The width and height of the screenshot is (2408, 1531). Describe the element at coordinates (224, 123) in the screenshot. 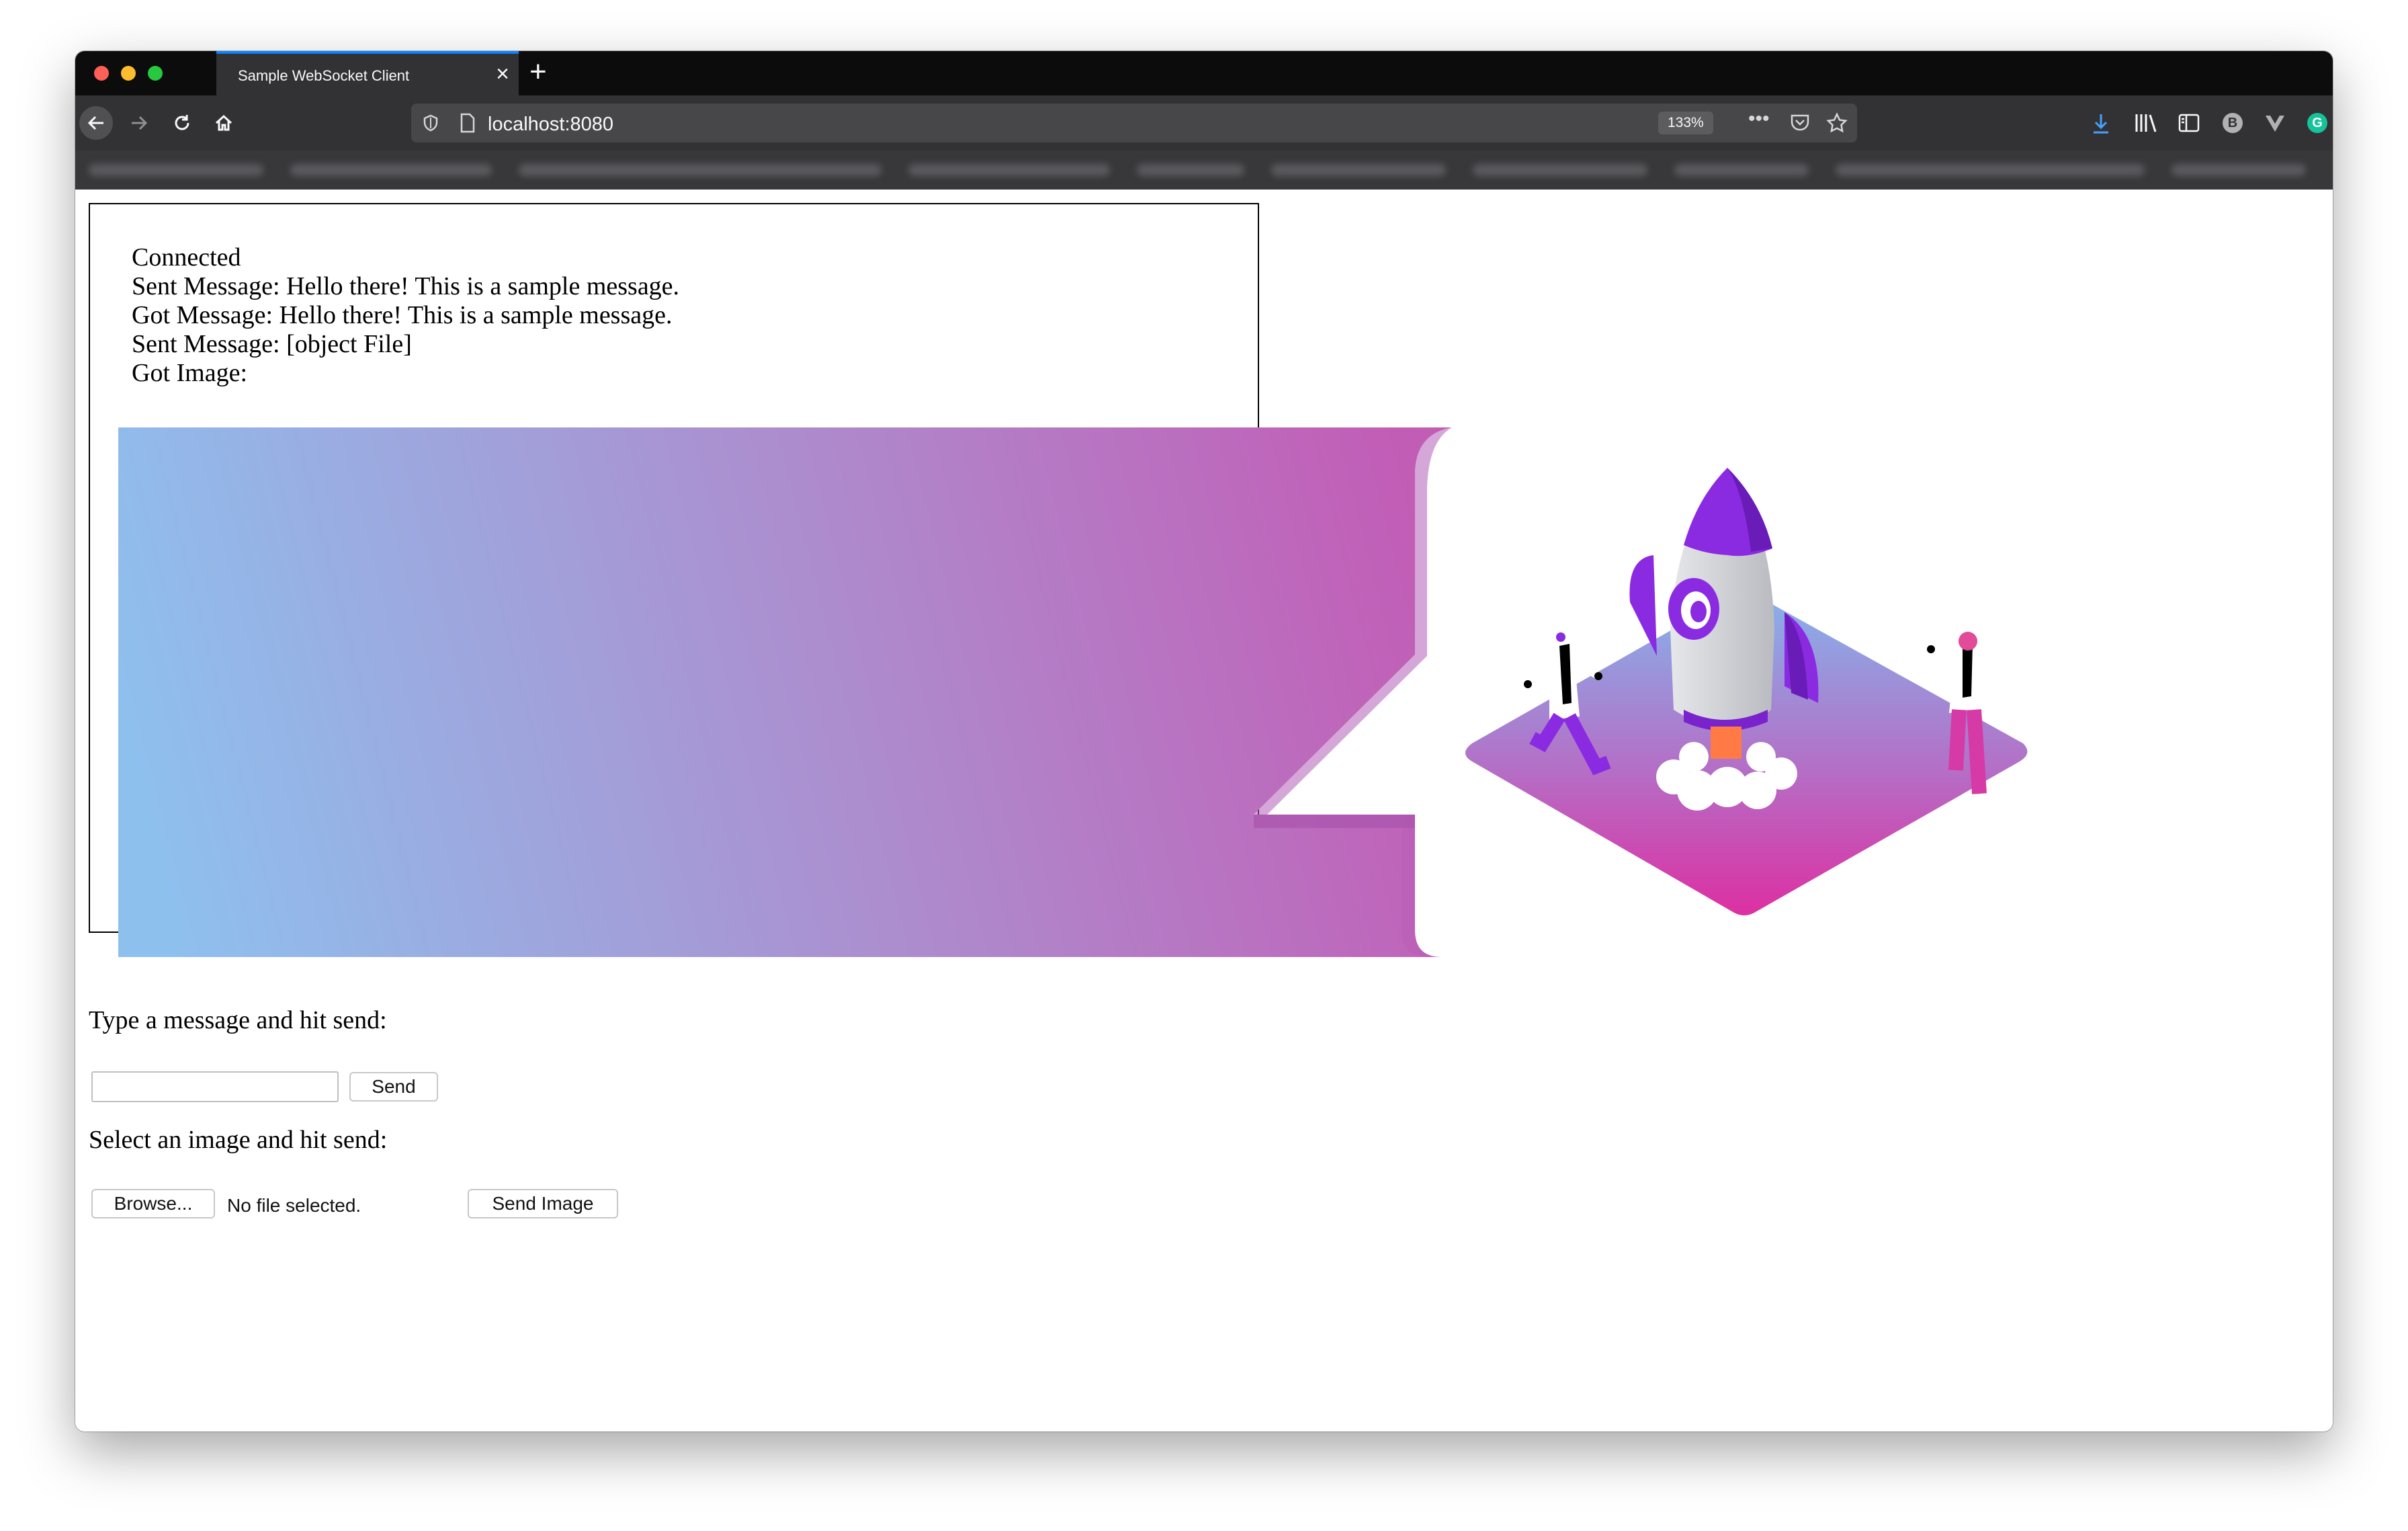

I see `home-icon` at that location.